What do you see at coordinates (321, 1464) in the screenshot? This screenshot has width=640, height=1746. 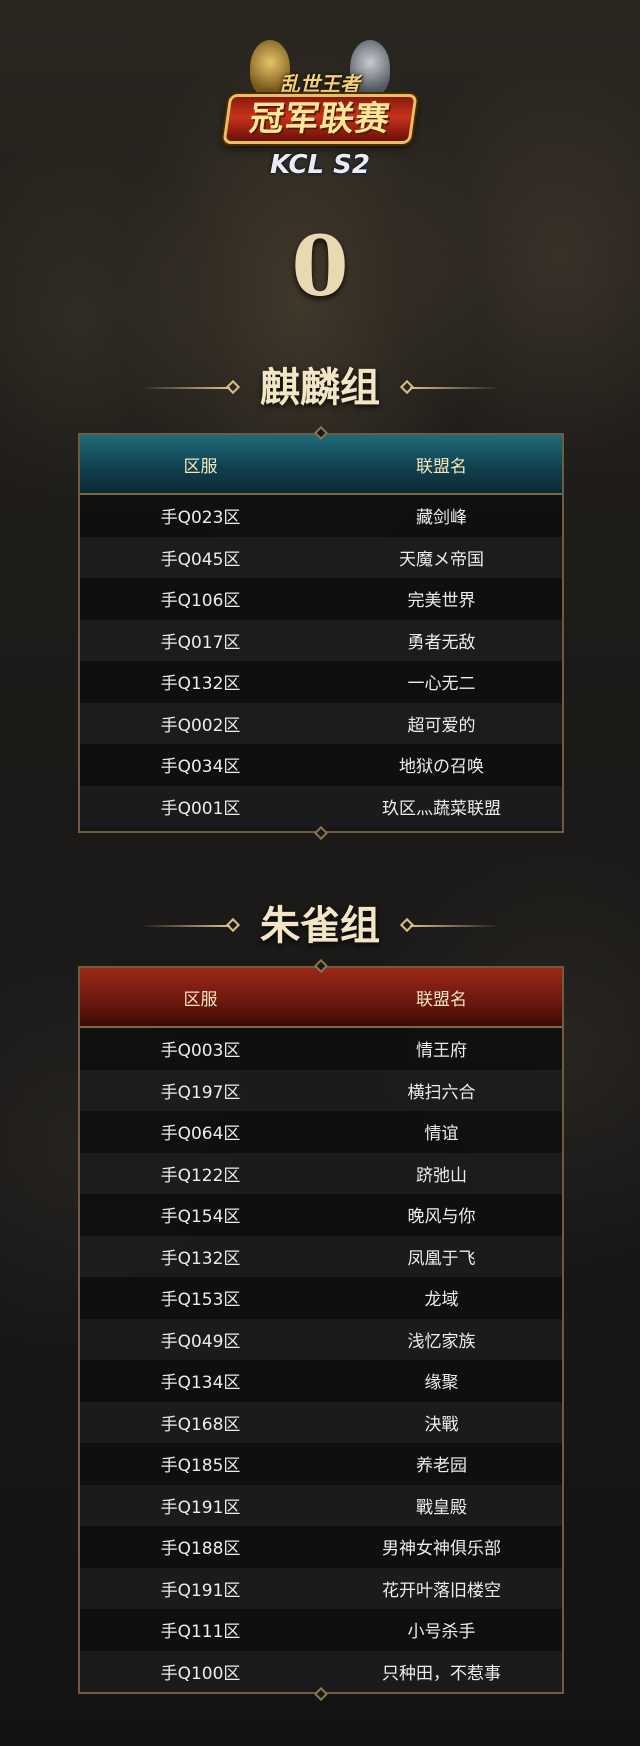 I see `table-row: 手Q185区 养老园` at bounding box center [321, 1464].